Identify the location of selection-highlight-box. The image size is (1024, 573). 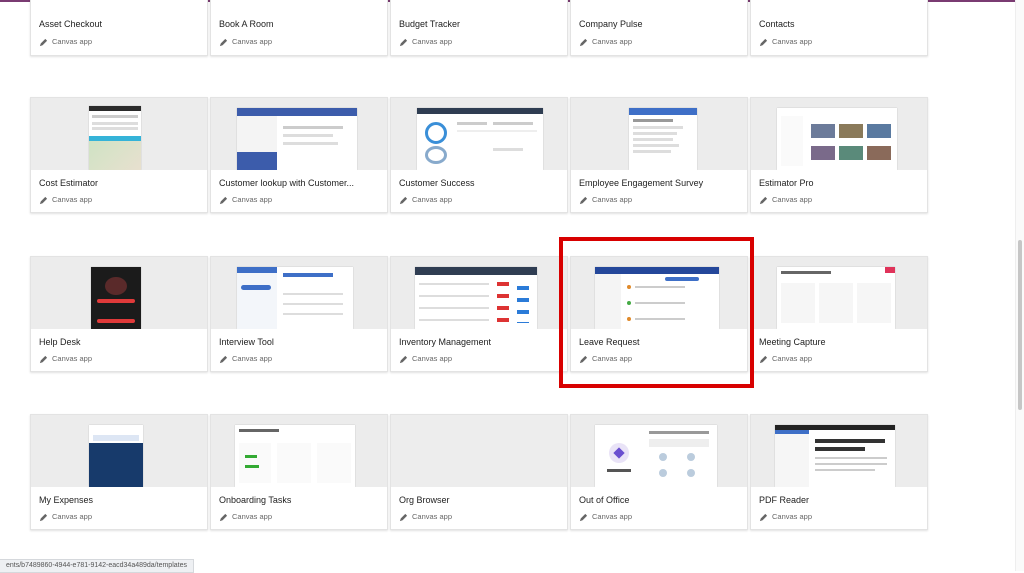
(656, 312).